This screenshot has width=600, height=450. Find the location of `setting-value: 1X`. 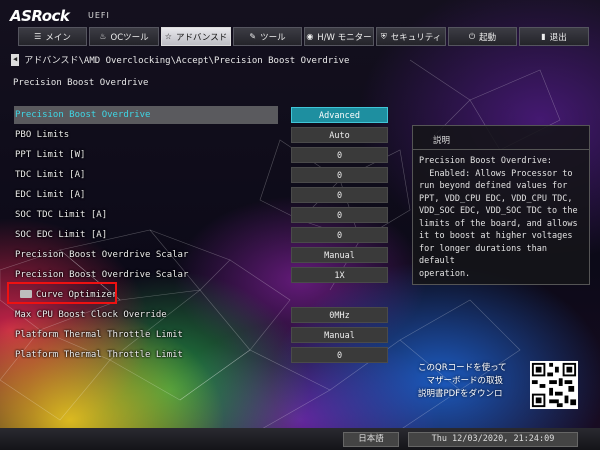

setting-value: 1X is located at coordinates (339, 275).